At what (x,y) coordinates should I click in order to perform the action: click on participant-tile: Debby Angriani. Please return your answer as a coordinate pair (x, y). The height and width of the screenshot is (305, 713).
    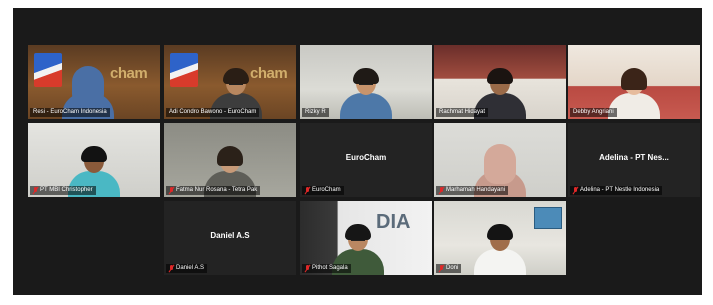
    Looking at the image, I should click on (634, 82).